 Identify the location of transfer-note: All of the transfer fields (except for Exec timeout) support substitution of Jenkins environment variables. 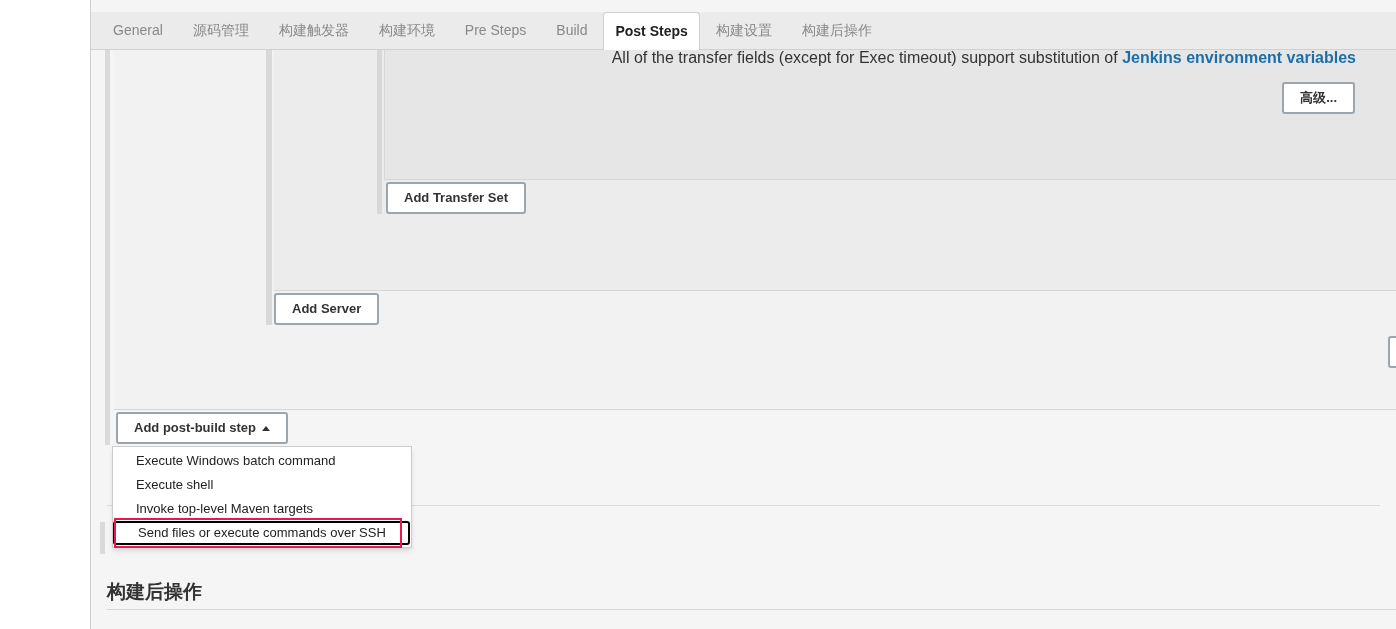
(983, 58).